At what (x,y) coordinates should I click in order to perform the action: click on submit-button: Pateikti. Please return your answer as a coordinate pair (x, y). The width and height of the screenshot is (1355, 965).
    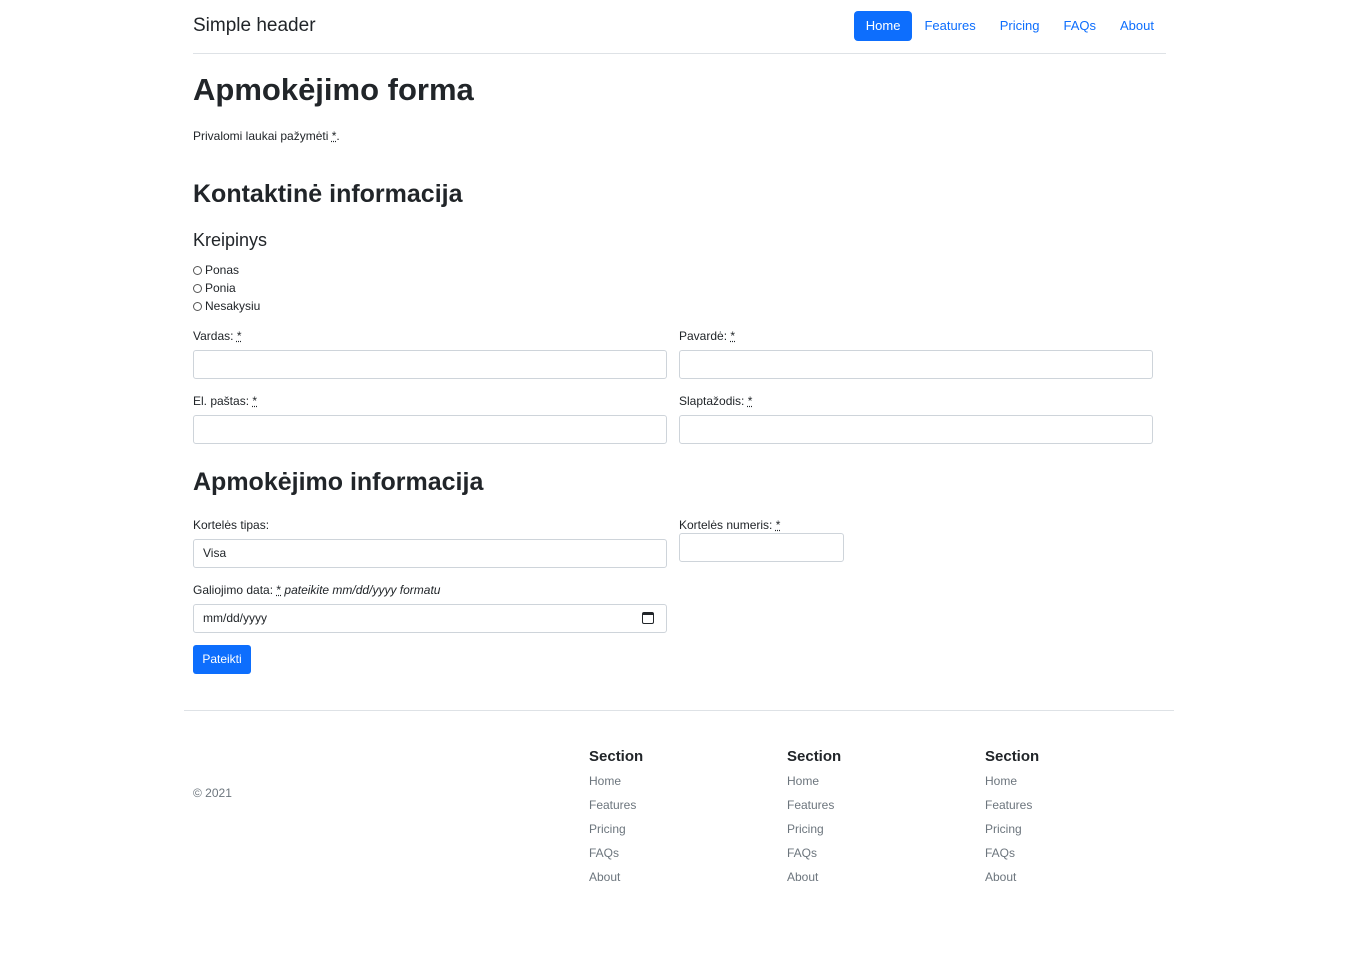
    Looking at the image, I should click on (222, 659).